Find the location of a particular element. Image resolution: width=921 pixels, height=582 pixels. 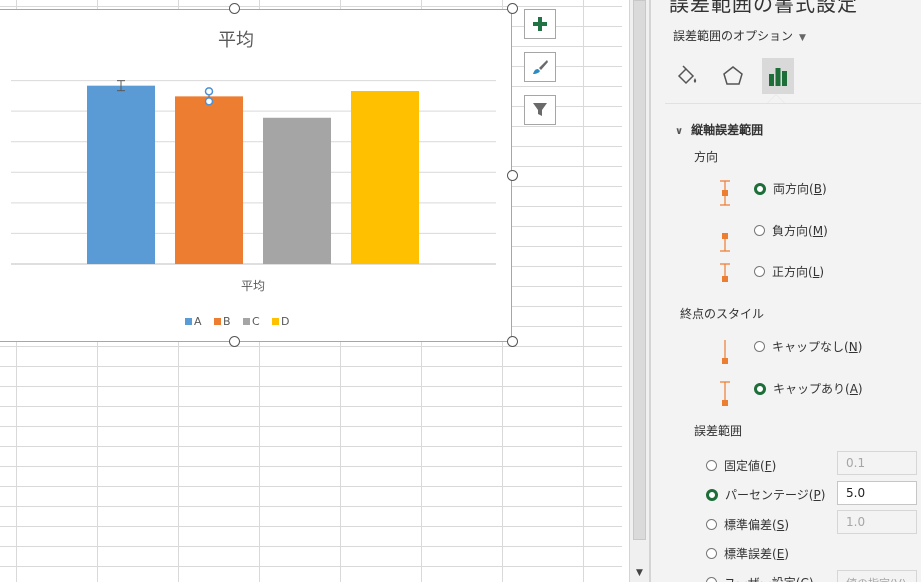

error-bar-options-tab is located at coordinates (778, 76).